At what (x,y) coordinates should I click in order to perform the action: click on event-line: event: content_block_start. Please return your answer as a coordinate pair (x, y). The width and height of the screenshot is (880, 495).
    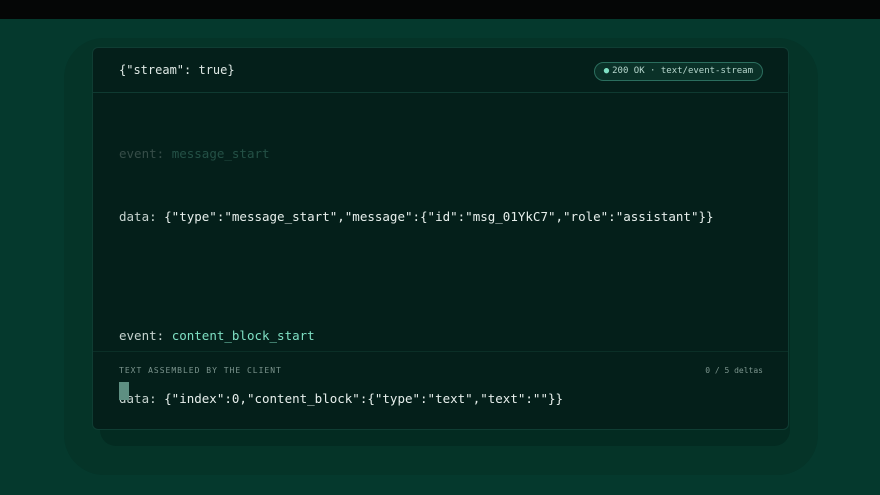
    Looking at the image, I should click on (444, 335).